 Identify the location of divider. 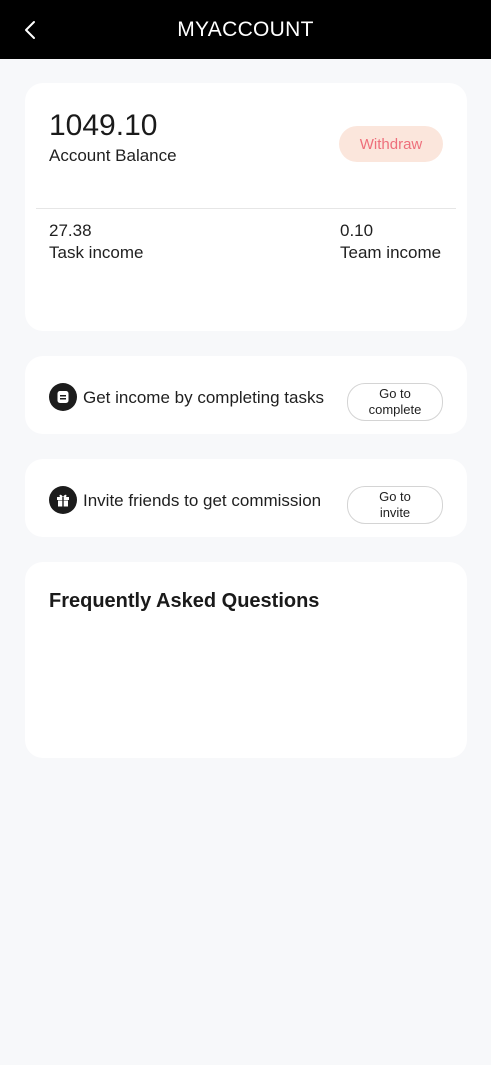
(246, 208).